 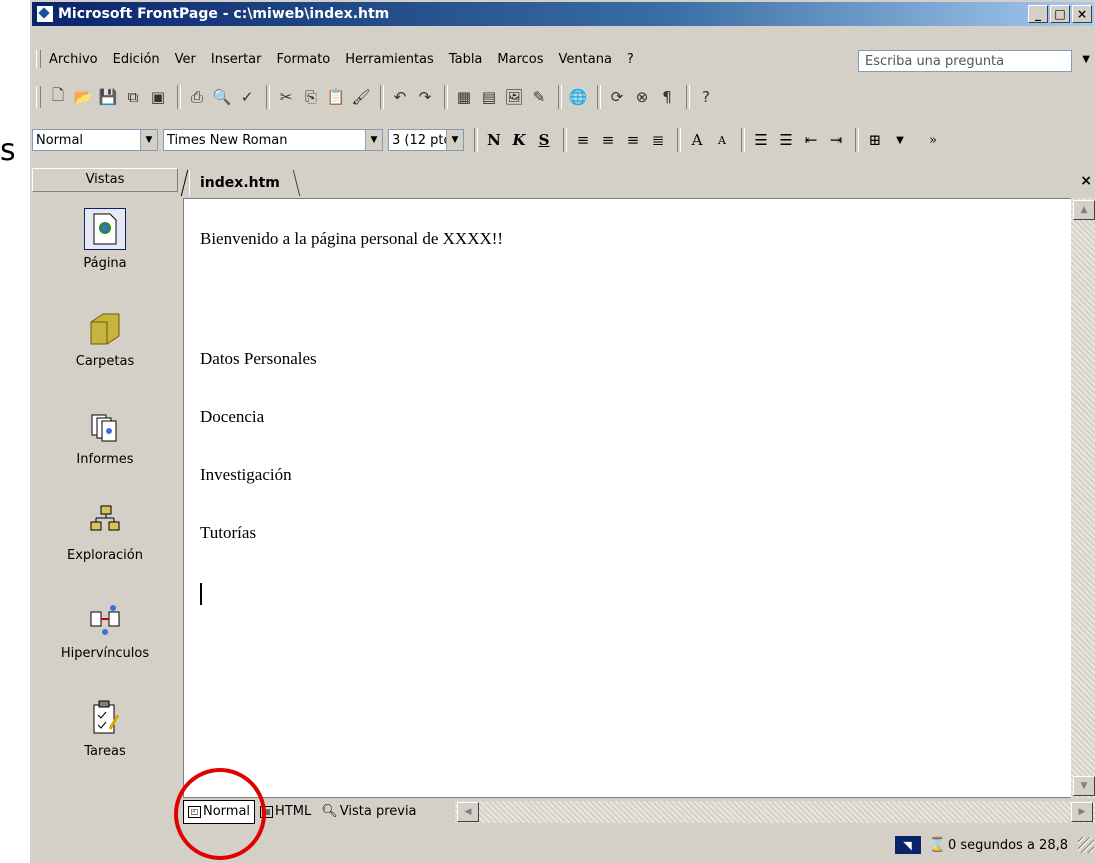 I want to click on decrease-indent-icon: ⇤, so click(x=811, y=140).